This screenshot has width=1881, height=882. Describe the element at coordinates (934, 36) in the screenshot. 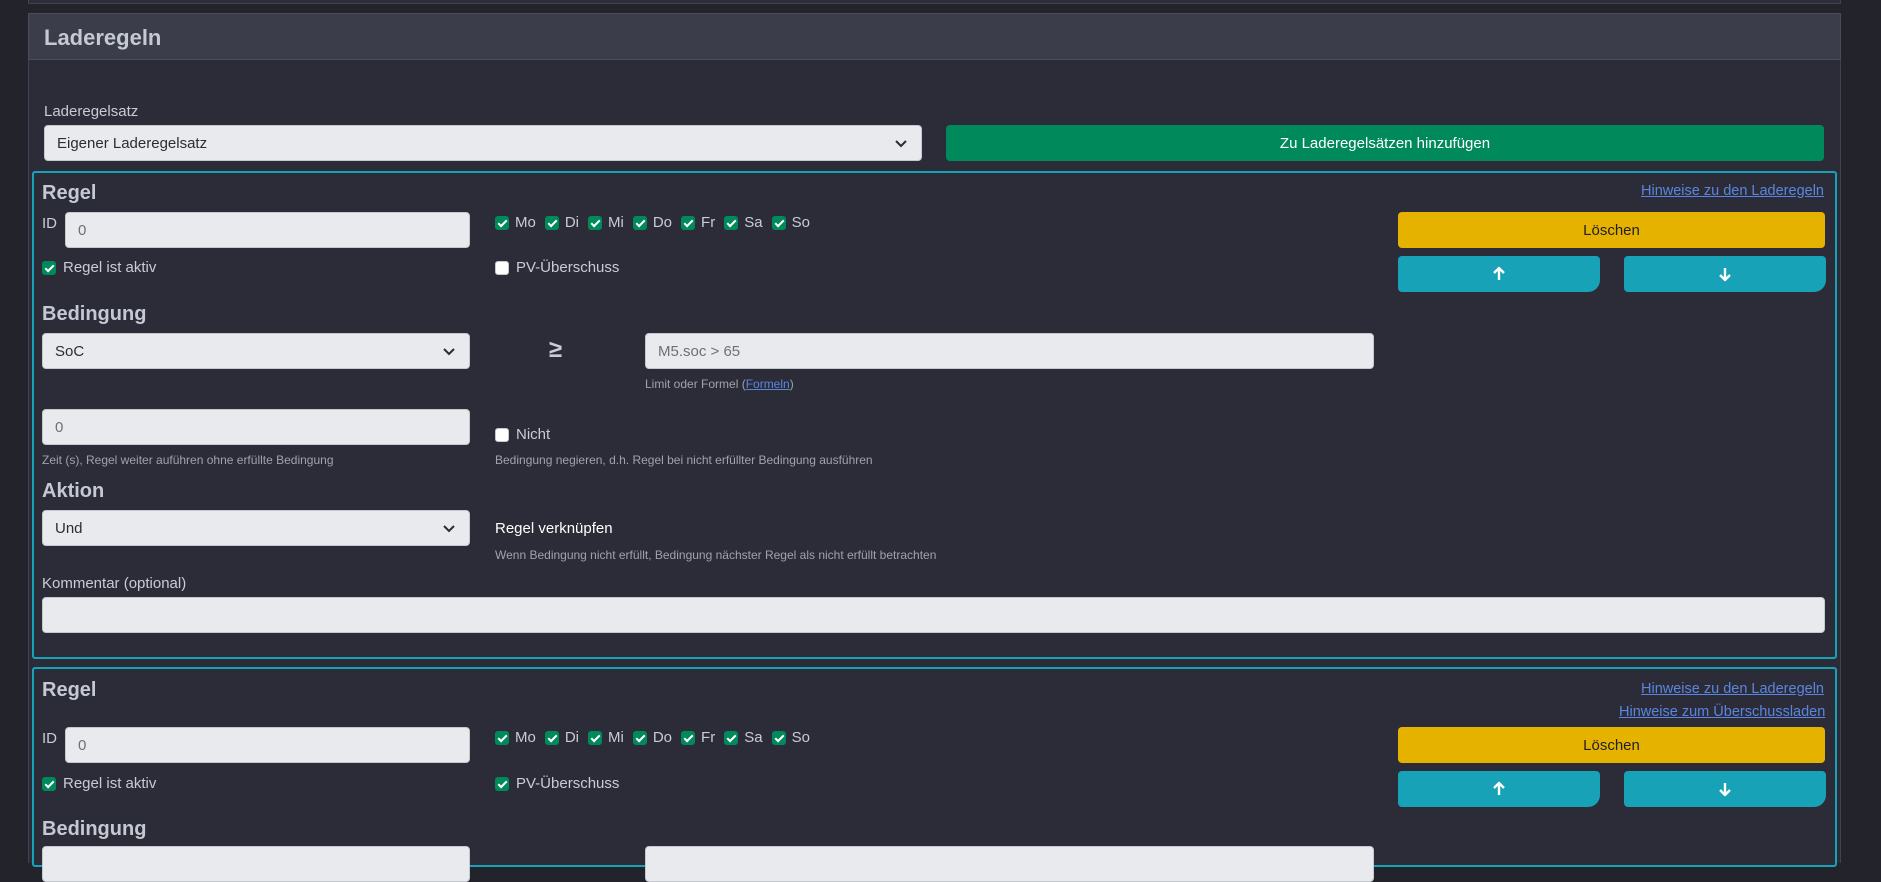

I see `card-header` at that location.